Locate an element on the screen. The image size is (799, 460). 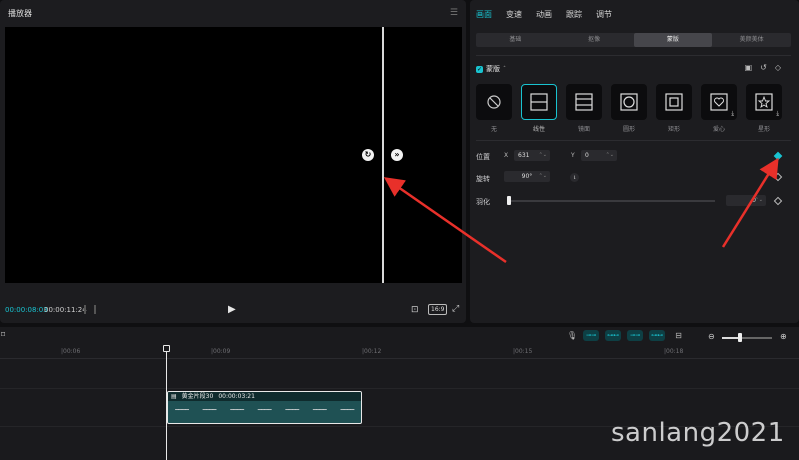
shape-rectangle: 矩形 is located at coordinates (674, 108).